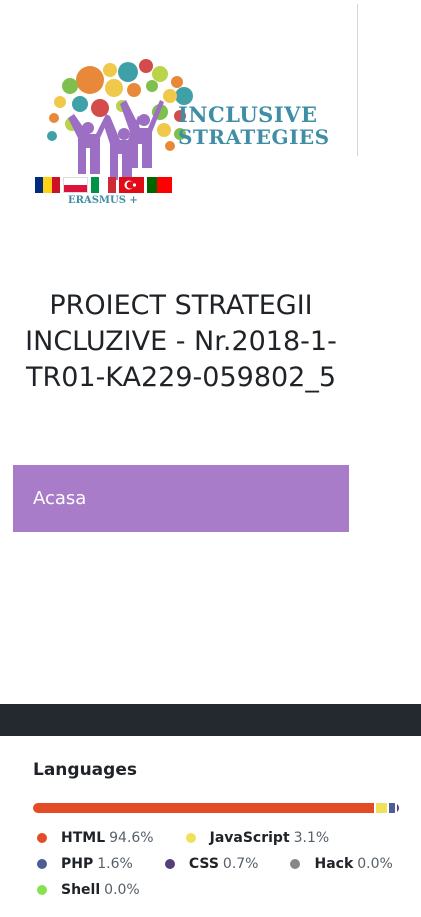 The width and height of the screenshot is (421, 917). I want to click on logo-title: INCLUSIVE STRATEGIES, so click(254, 125).